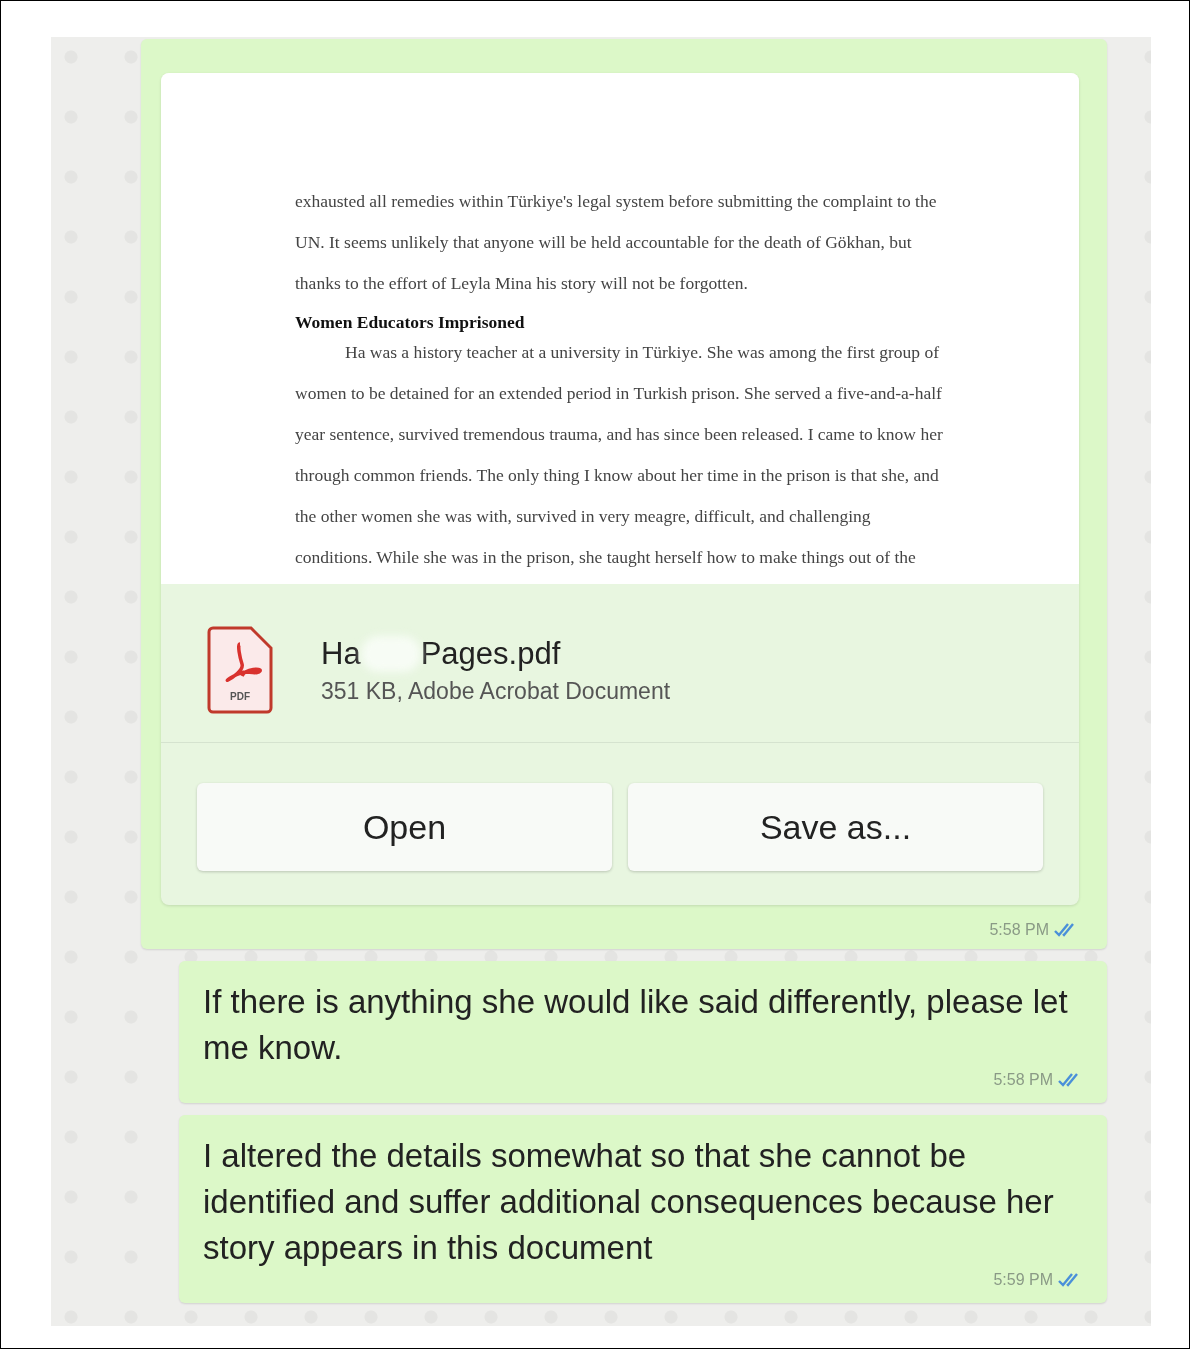  I want to click on document-text-line: women to be detained for an extended period in Turkish prison. She served a five-and-a-half, so click(619, 393).